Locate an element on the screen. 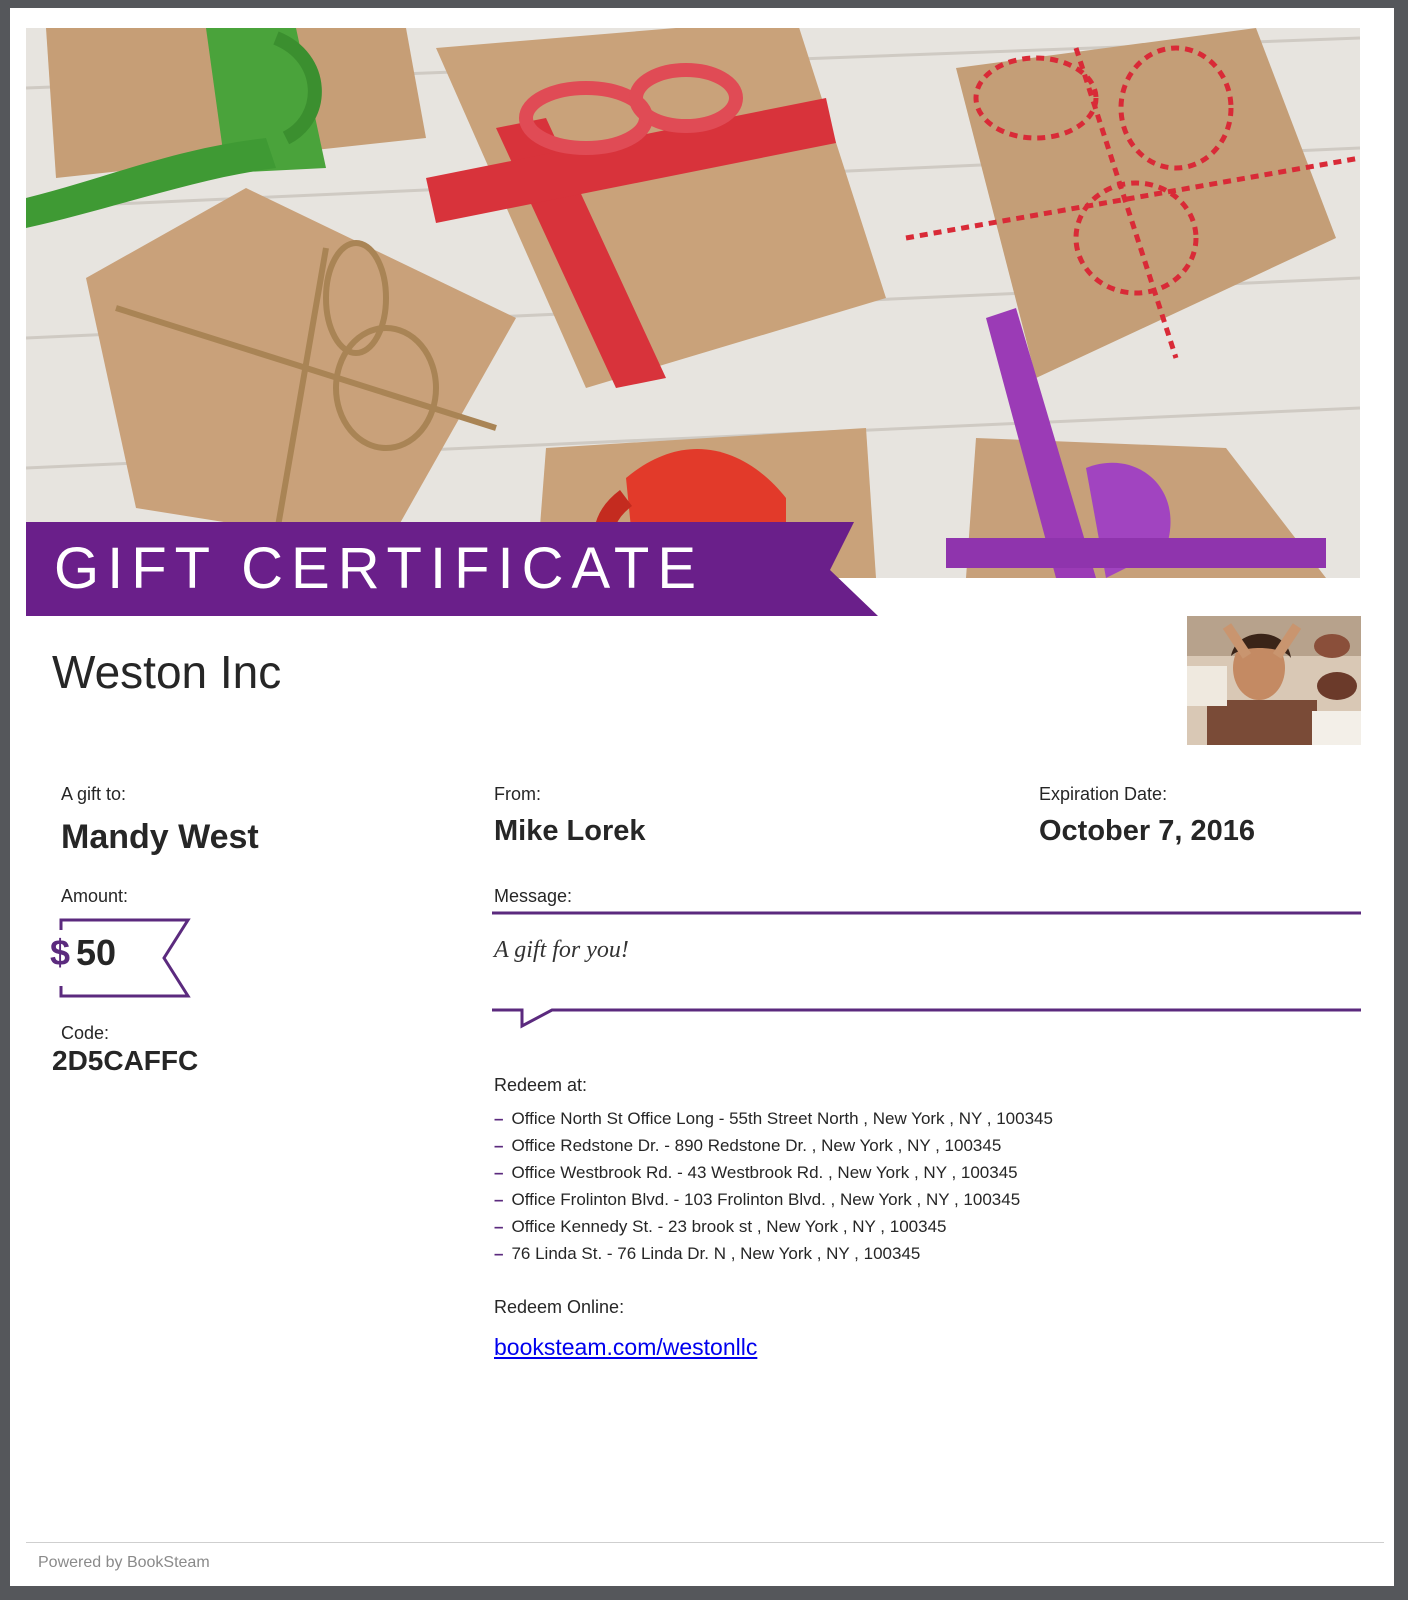 The width and height of the screenshot is (1408, 1600). sender-label: From: is located at coordinates (517, 794).